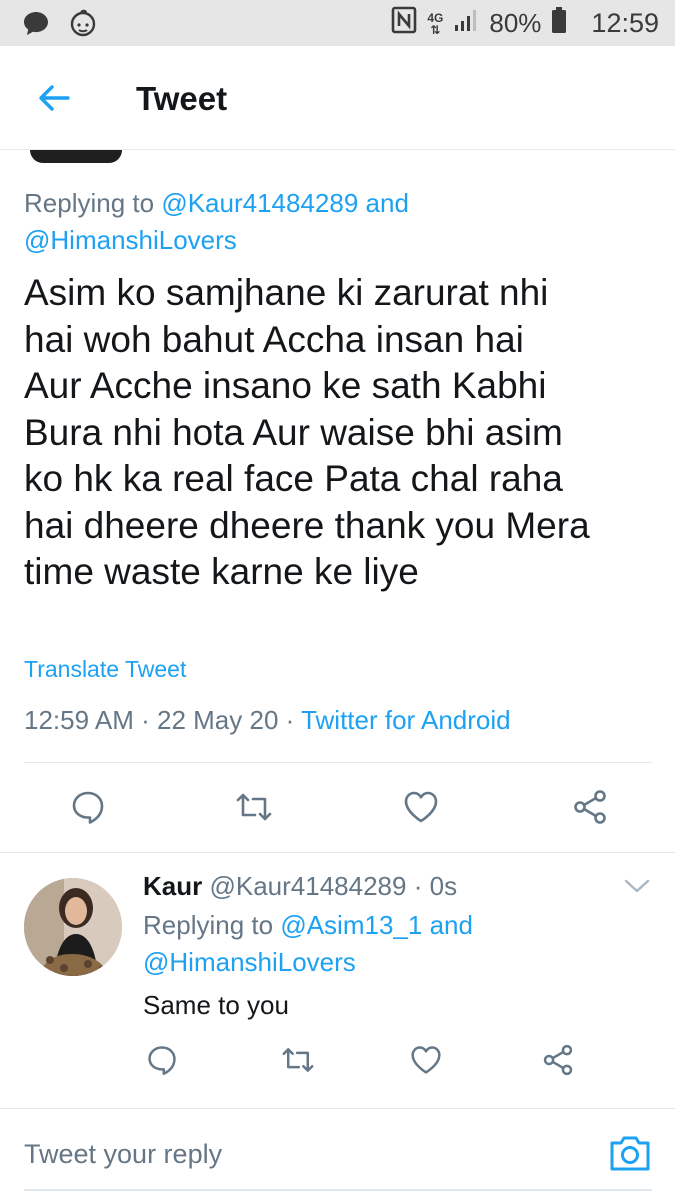  I want to click on more-options-button, so click(637, 886).